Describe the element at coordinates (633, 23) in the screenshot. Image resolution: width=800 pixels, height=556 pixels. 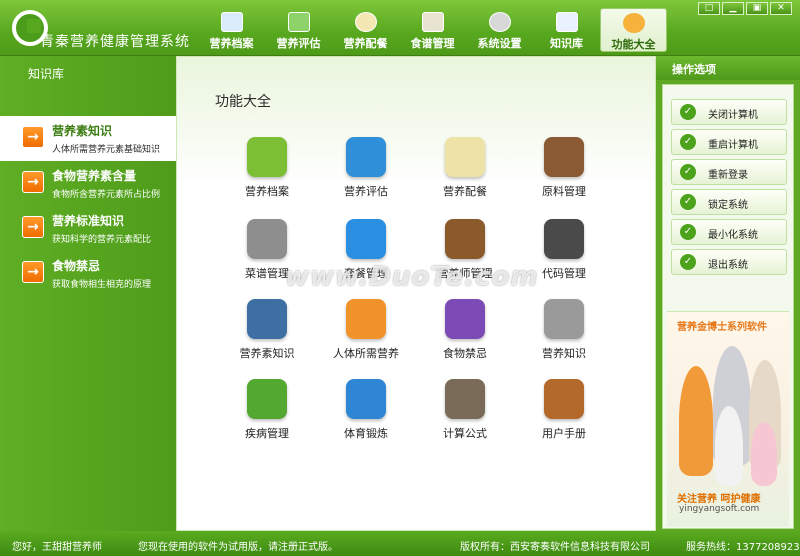
I see `flower-icon` at that location.